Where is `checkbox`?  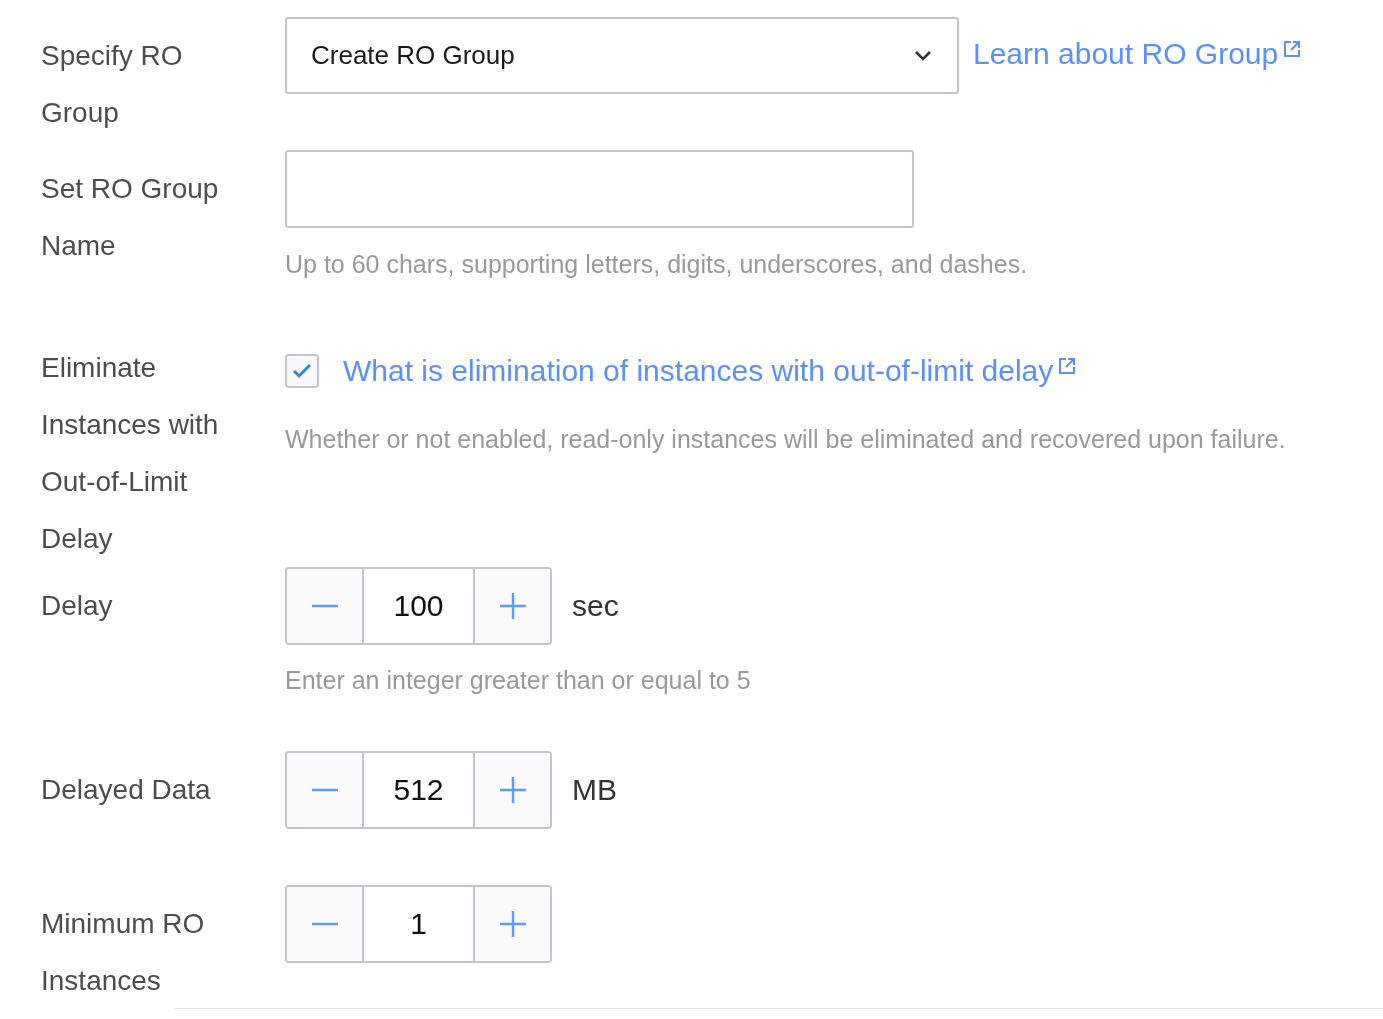 checkbox is located at coordinates (302, 371).